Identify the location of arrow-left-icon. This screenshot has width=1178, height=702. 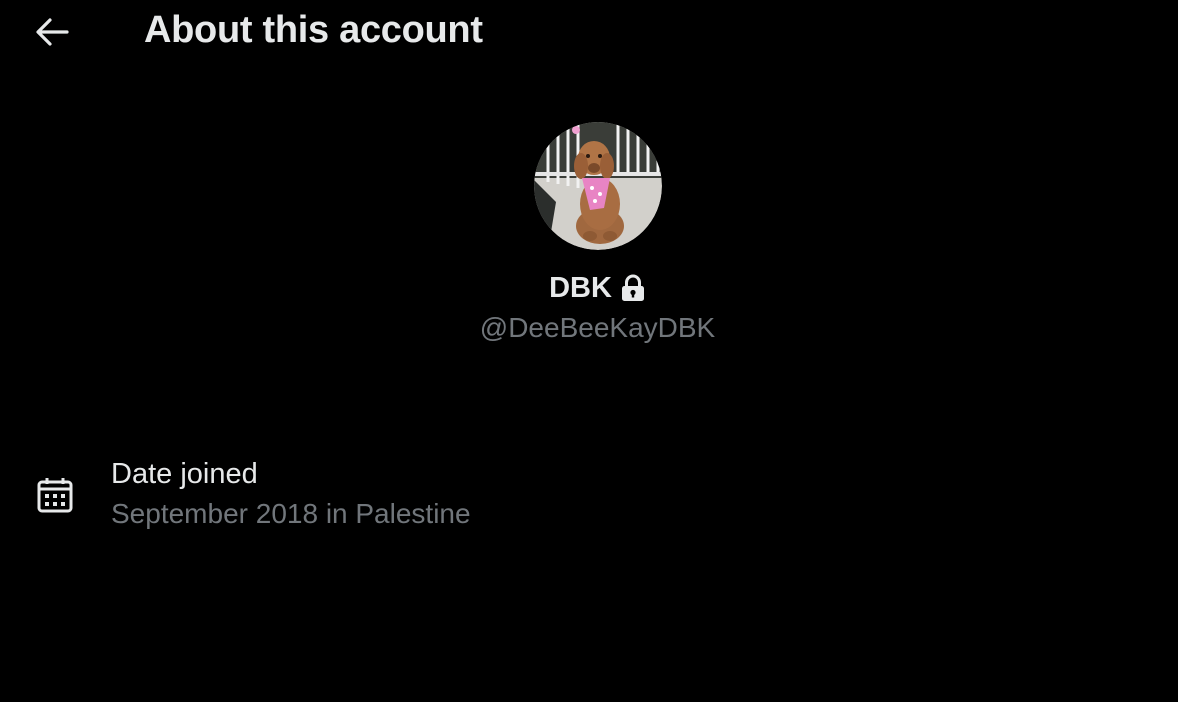
(52, 32).